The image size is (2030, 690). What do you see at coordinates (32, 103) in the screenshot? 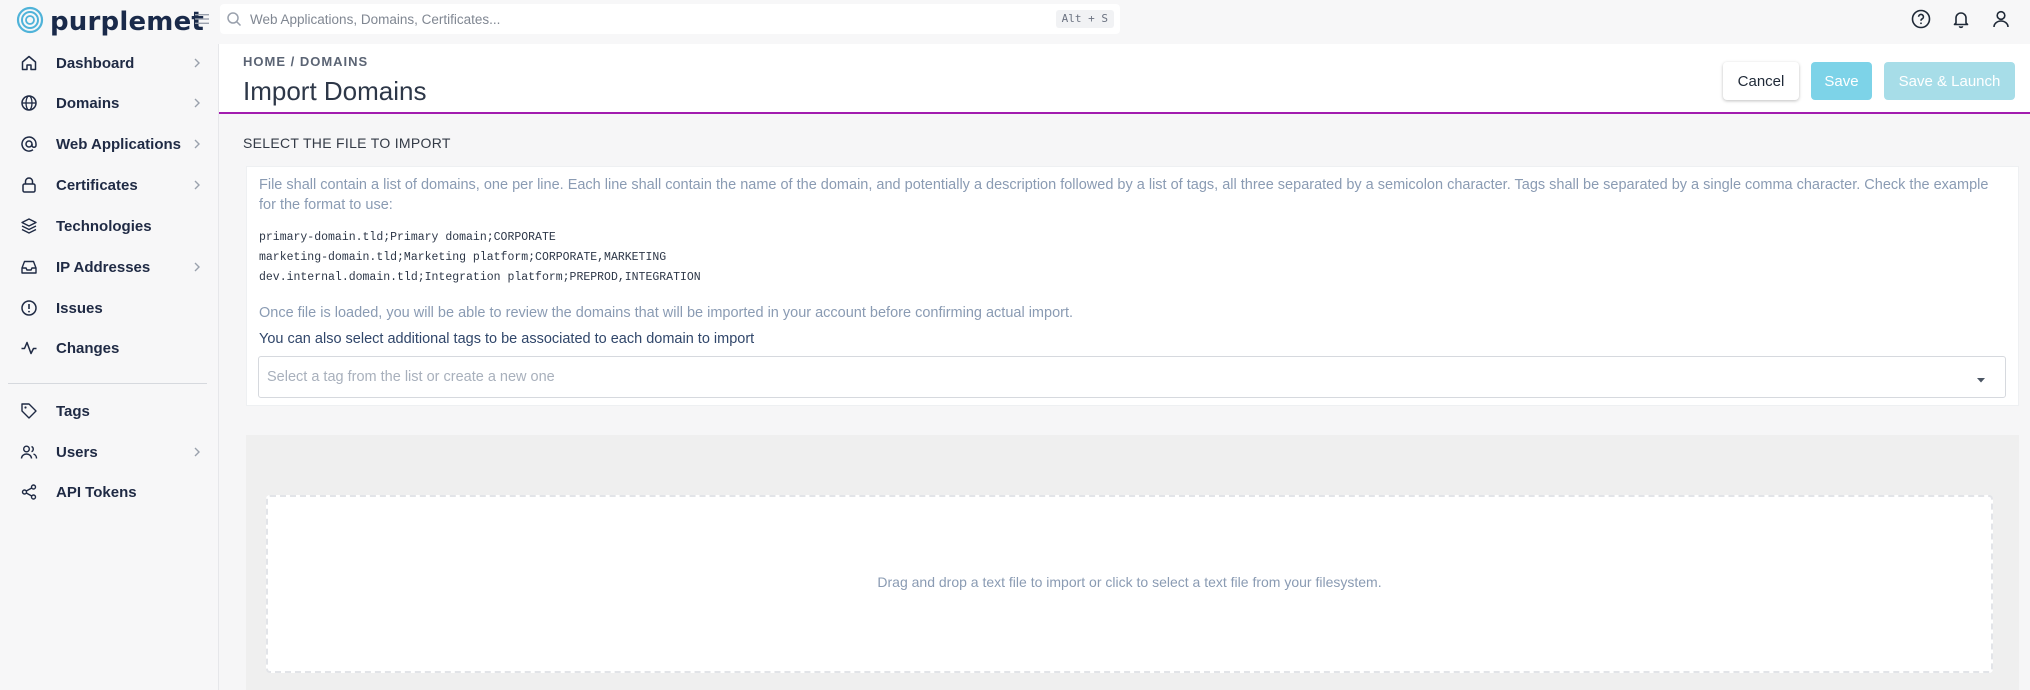
I see `globe-icon` at bounding box center [32, 103].